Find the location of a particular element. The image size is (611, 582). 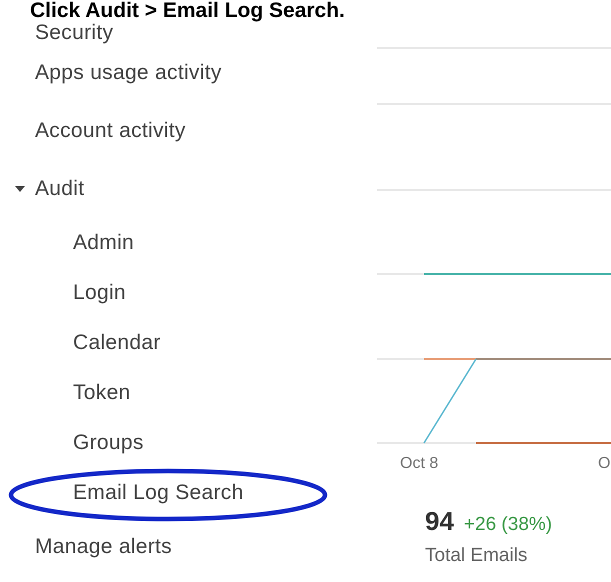

sidebar-item: Account activity is located at coordinates (110, 131).